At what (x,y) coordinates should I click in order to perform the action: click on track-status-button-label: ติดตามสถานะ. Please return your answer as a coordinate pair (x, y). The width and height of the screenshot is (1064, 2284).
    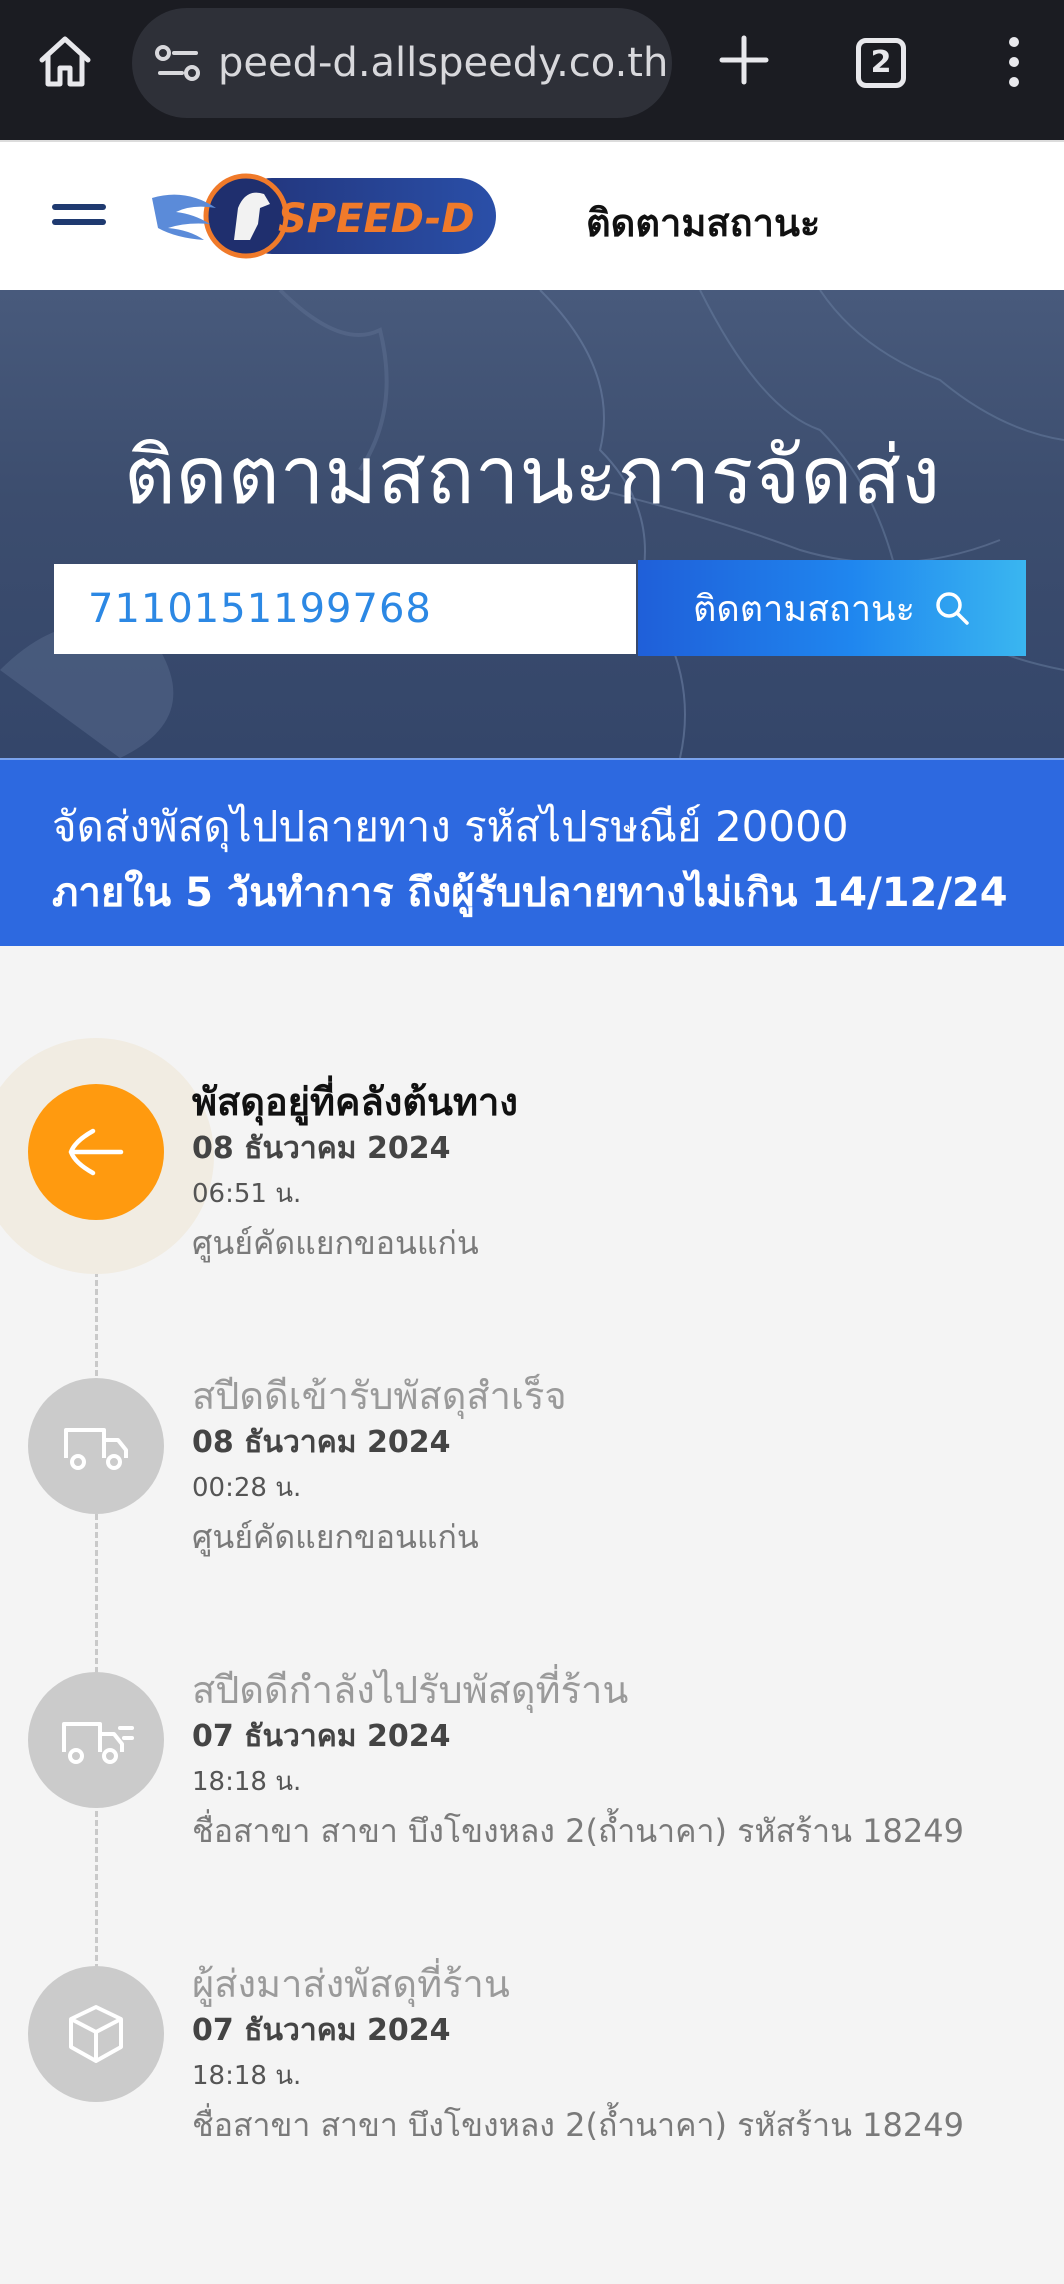
    Looking at the image, I should click on (803, 609).